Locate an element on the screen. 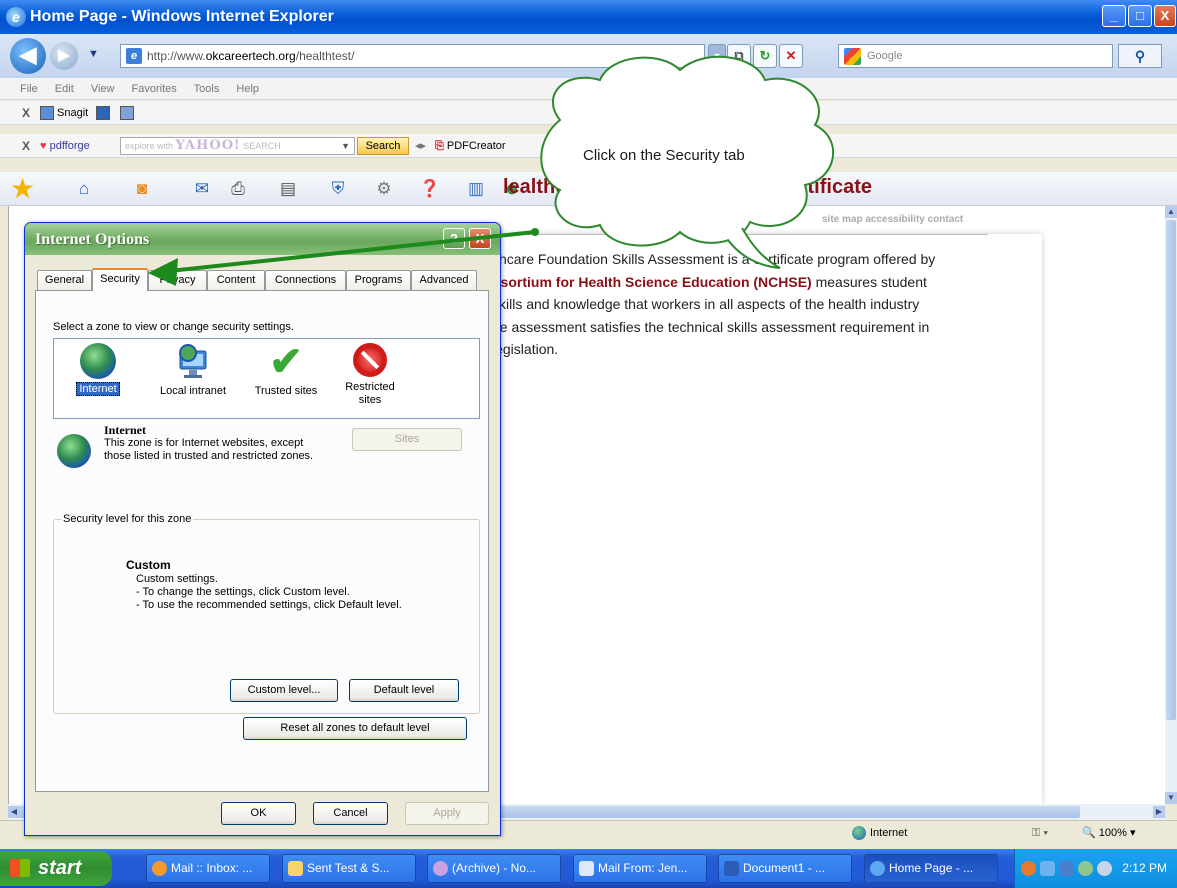  callout-arrow is located at coordinates (343, 257).